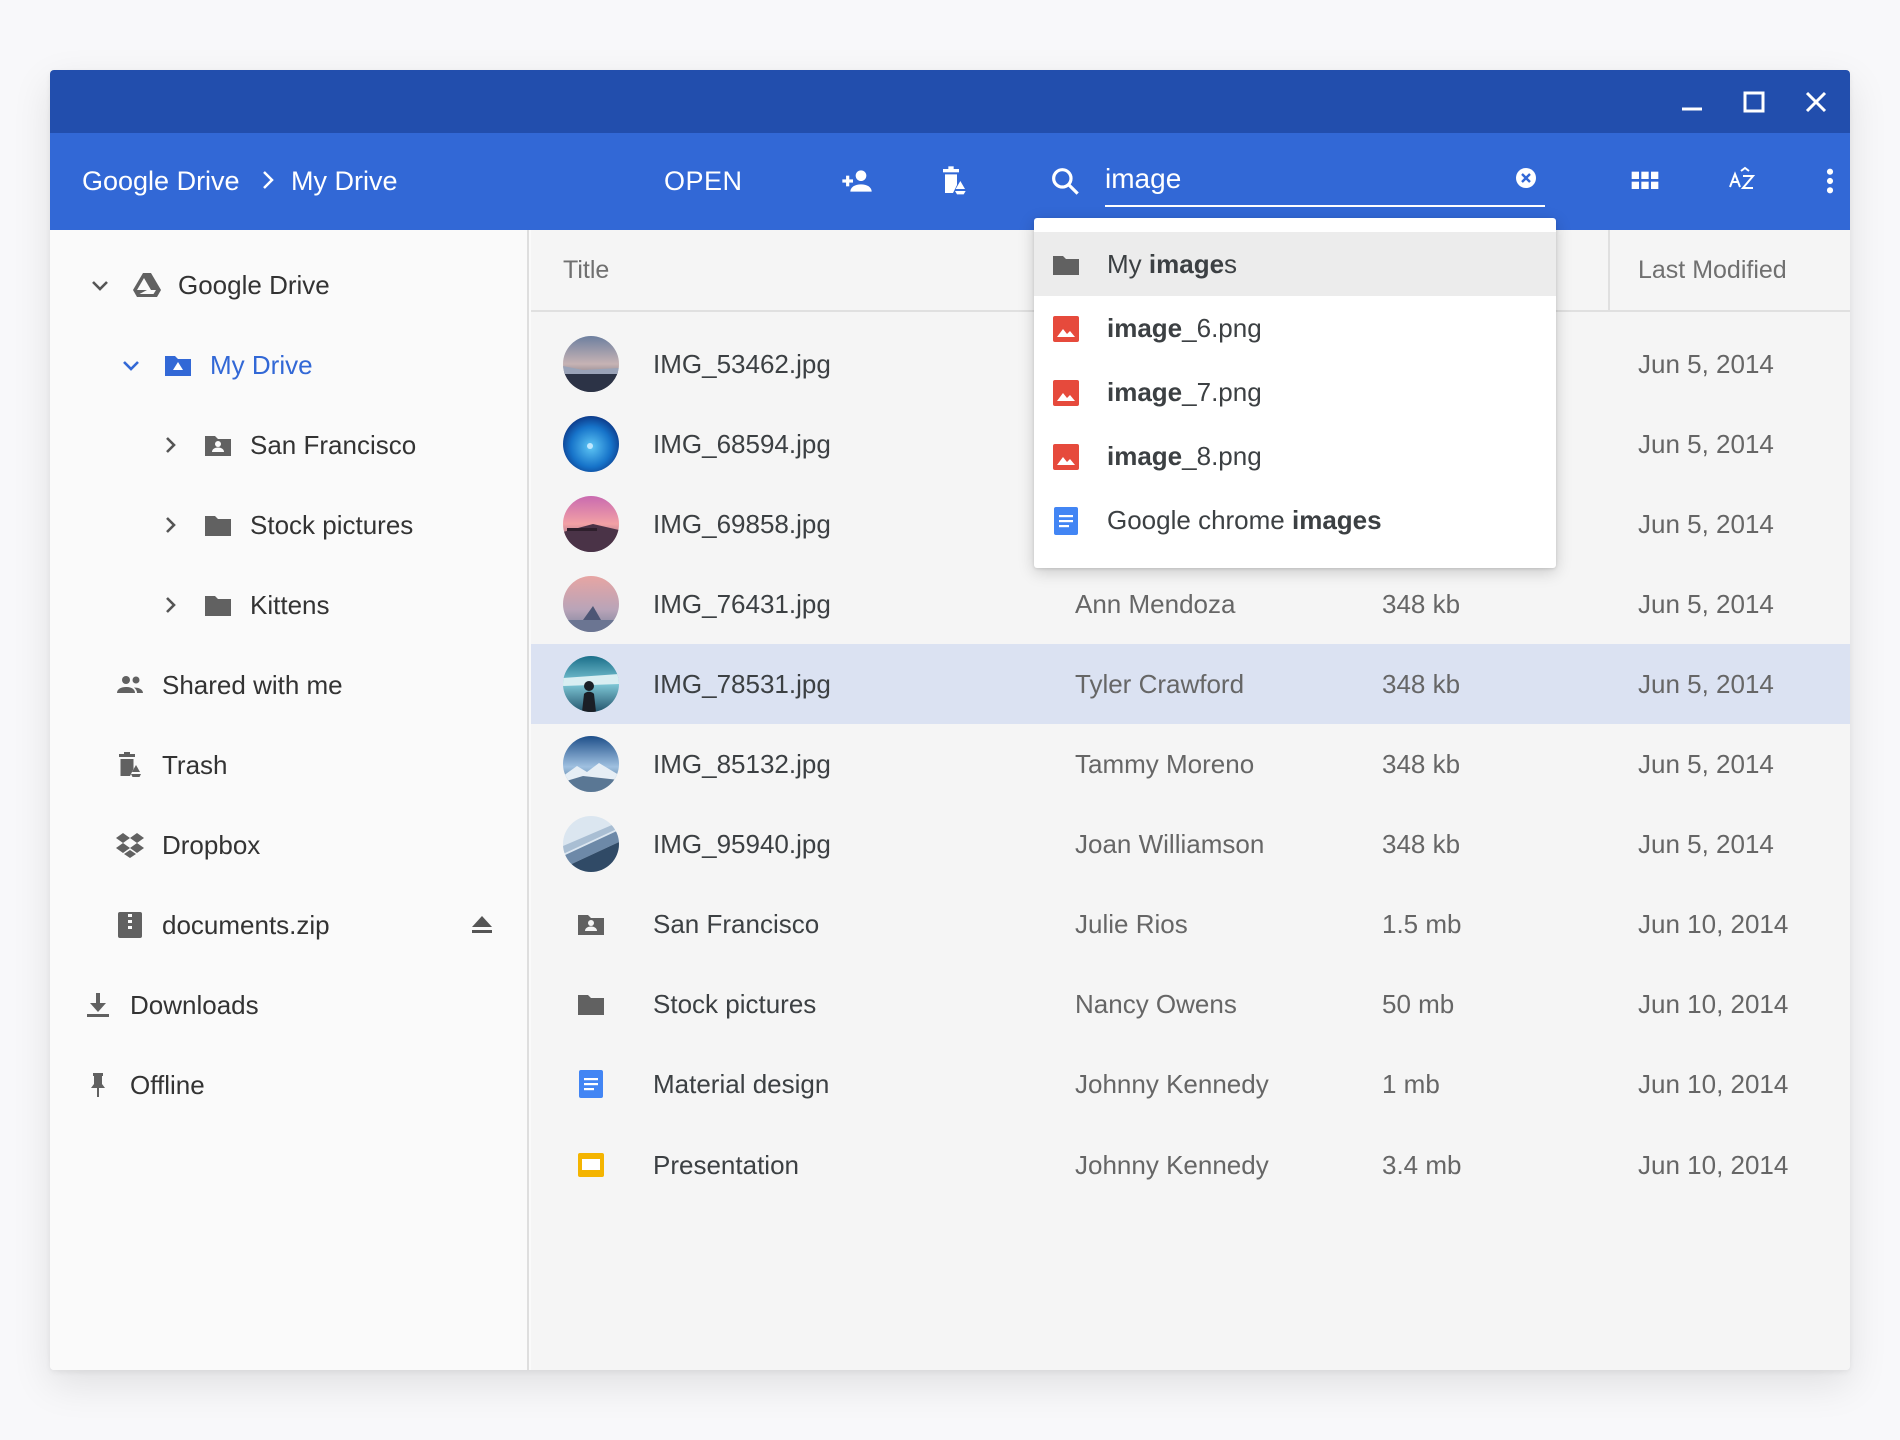  Describe the element at coordinates (195, 764) in the screenshot. I see `sidebar-item-label: Trash` at that location.